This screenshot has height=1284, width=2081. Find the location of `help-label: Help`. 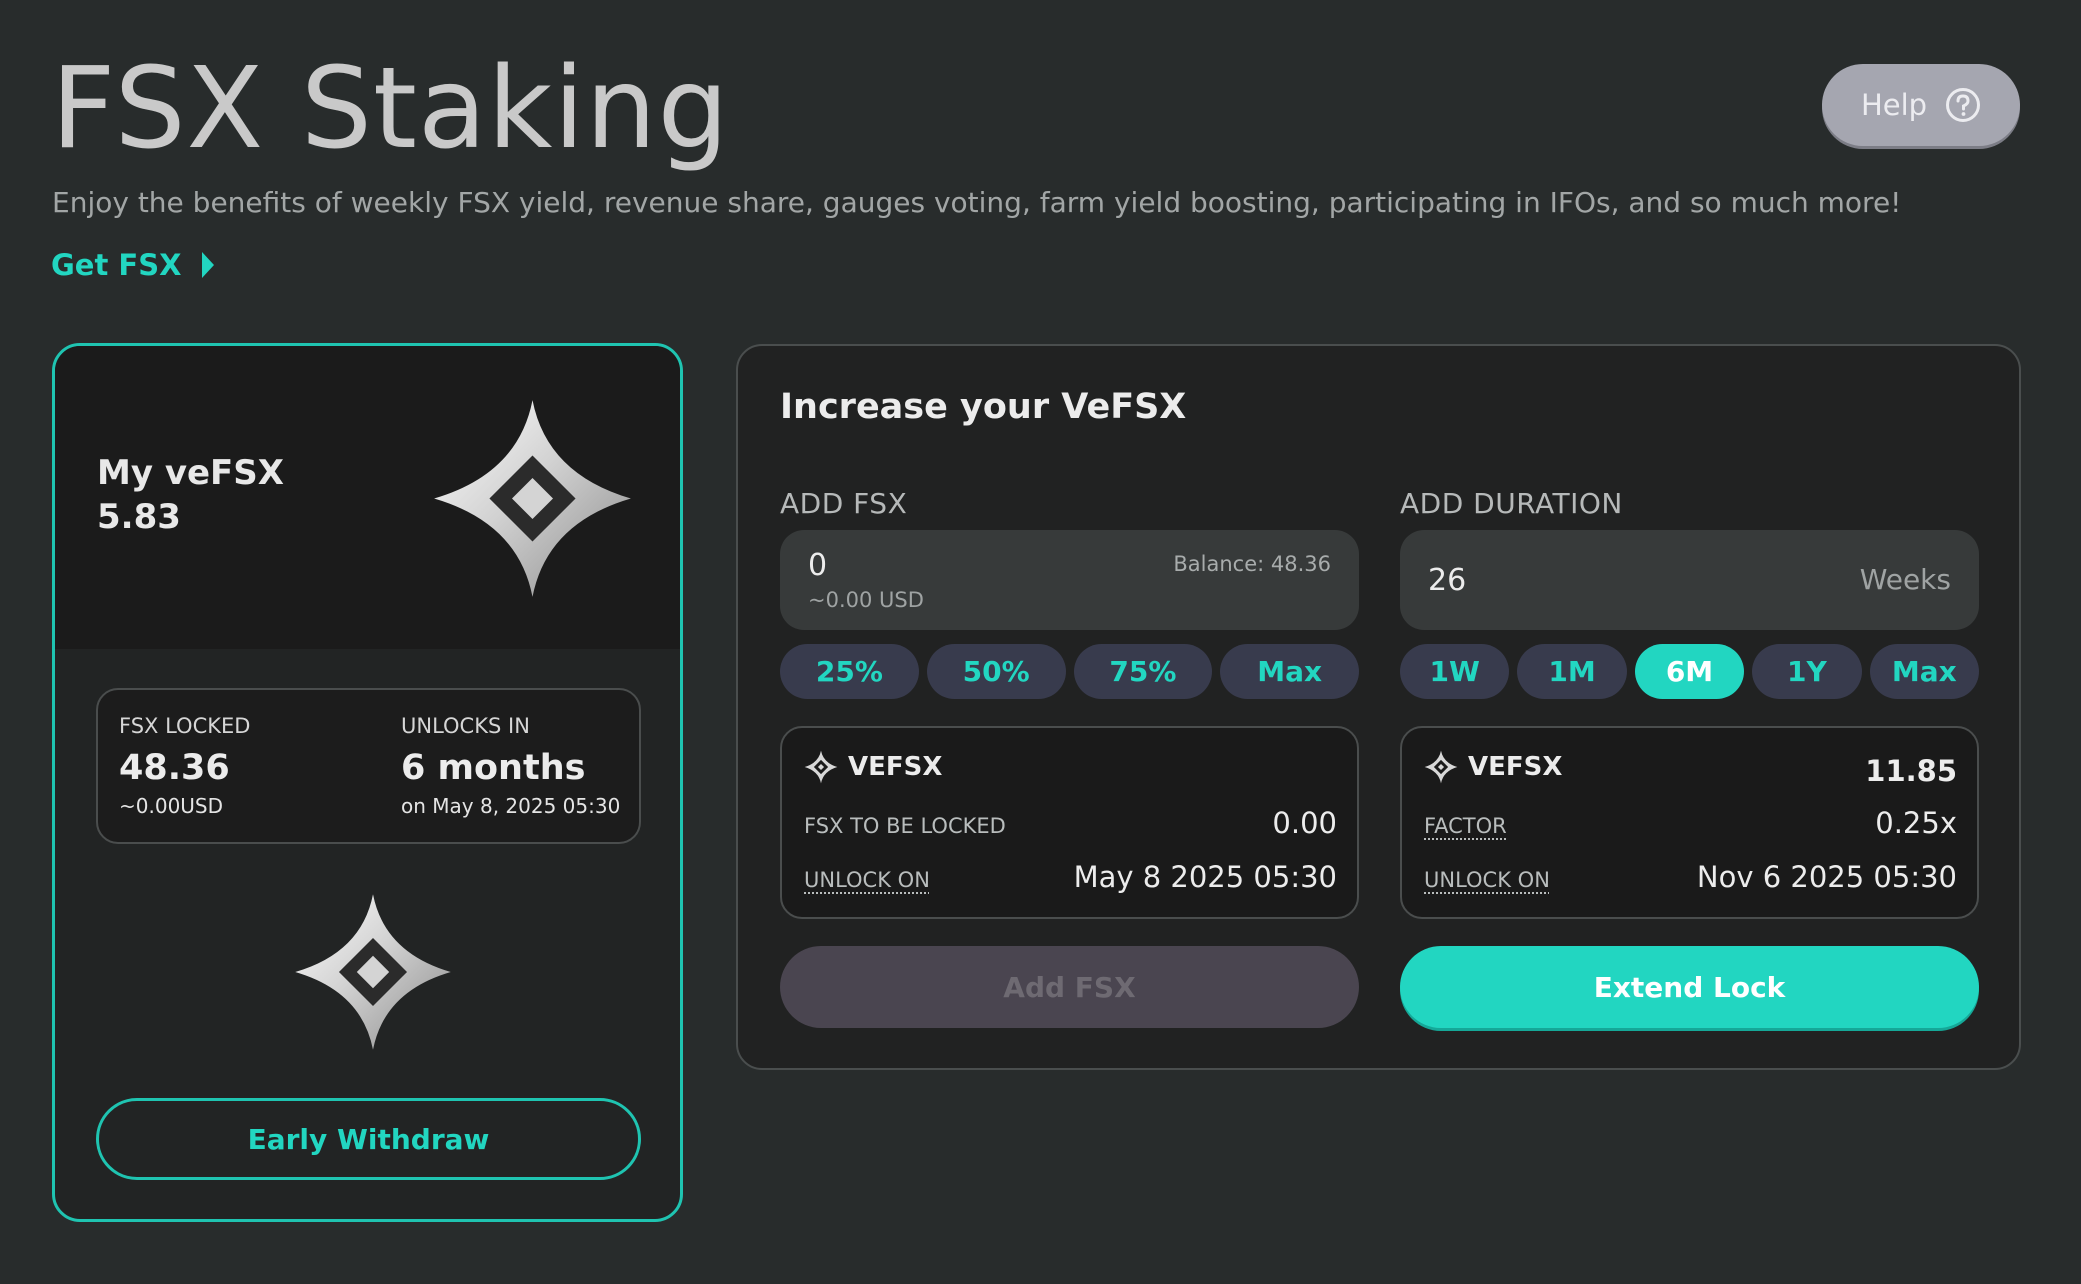

help-label: Help is located at coordinates (1894, 105).